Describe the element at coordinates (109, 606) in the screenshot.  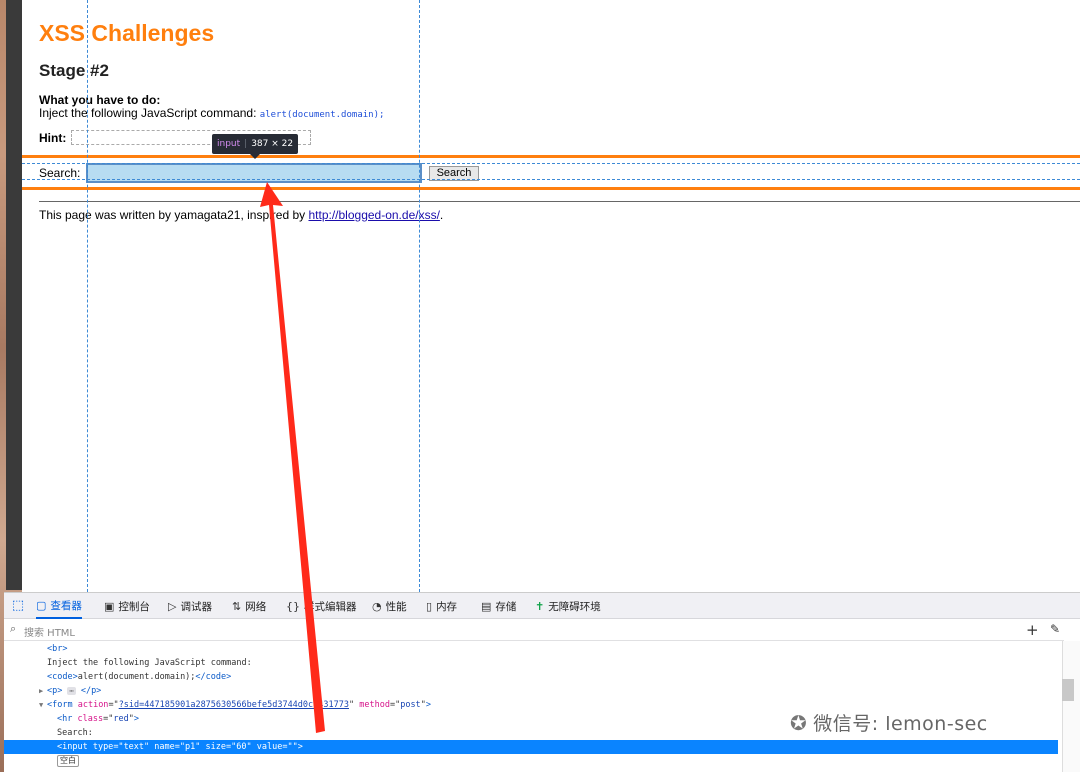
I see `console-icon: ▣` at that location.